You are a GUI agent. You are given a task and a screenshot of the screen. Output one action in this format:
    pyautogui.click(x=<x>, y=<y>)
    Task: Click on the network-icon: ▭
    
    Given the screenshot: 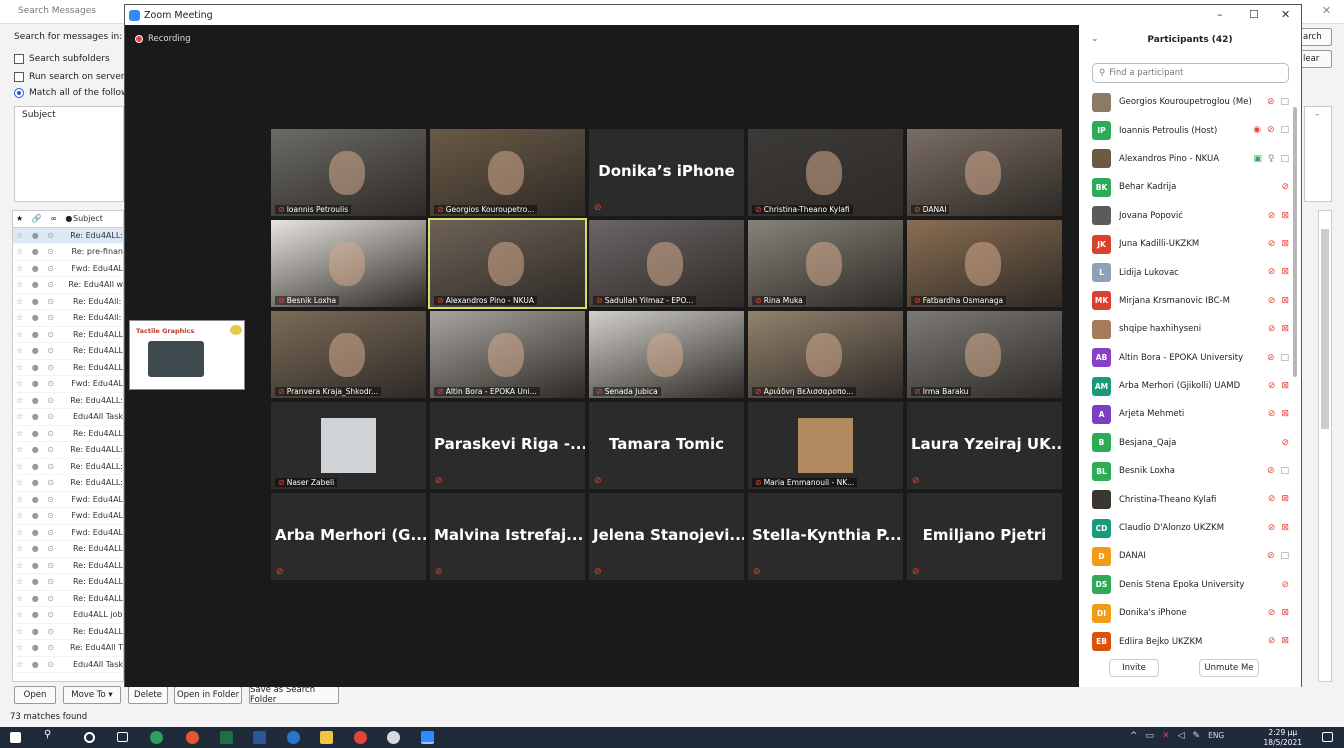 What is the action you would take?
    pyautogui.click(x=1150, y=736)
    